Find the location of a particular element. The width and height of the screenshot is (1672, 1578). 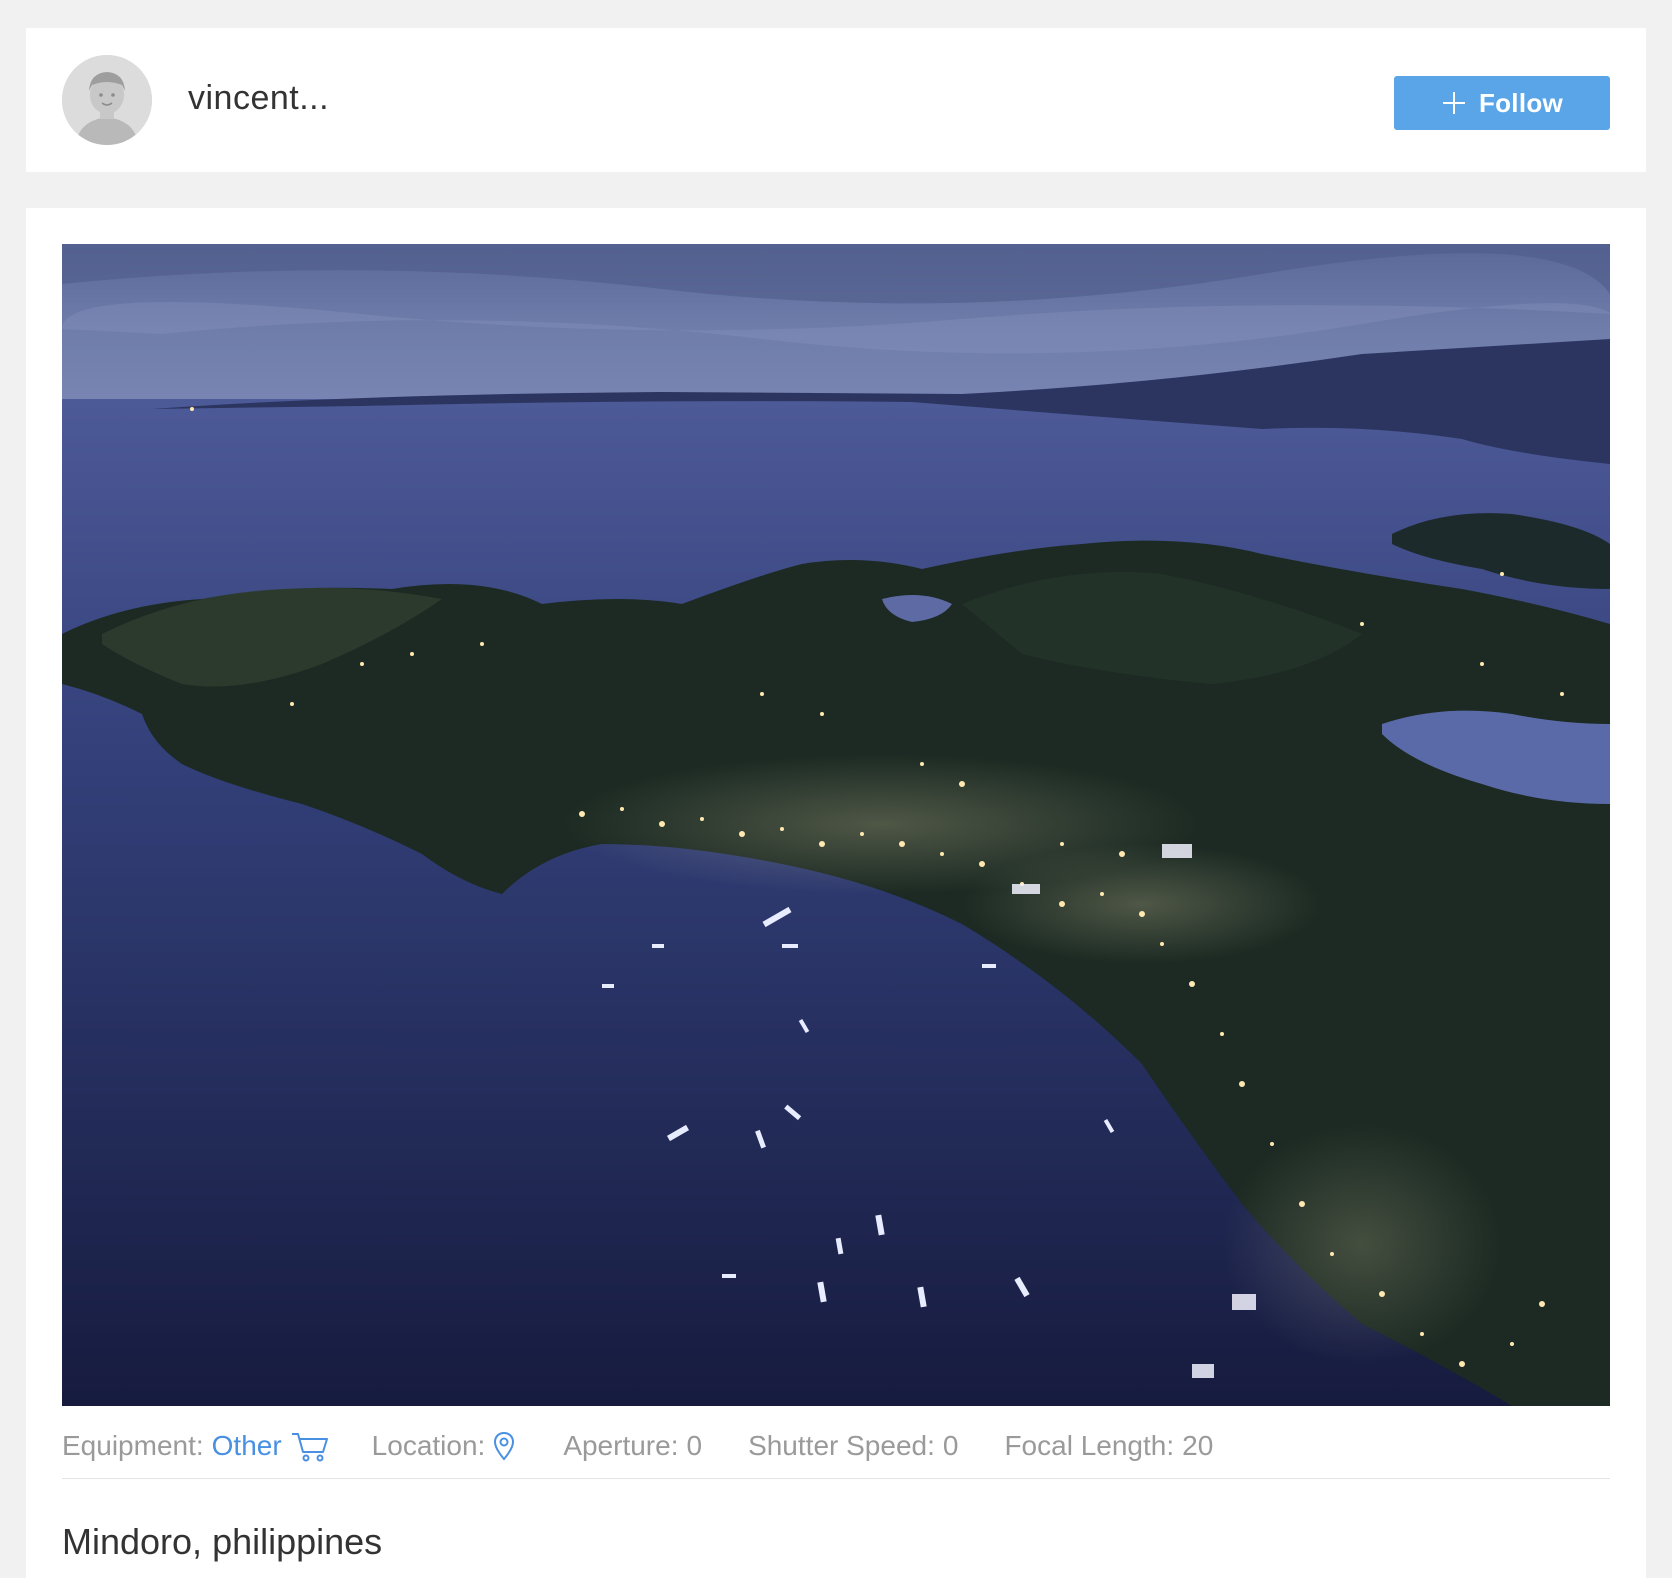

shutter-speed-meta: Shutter Speed: 0 is located at coordinates (853, 1446).